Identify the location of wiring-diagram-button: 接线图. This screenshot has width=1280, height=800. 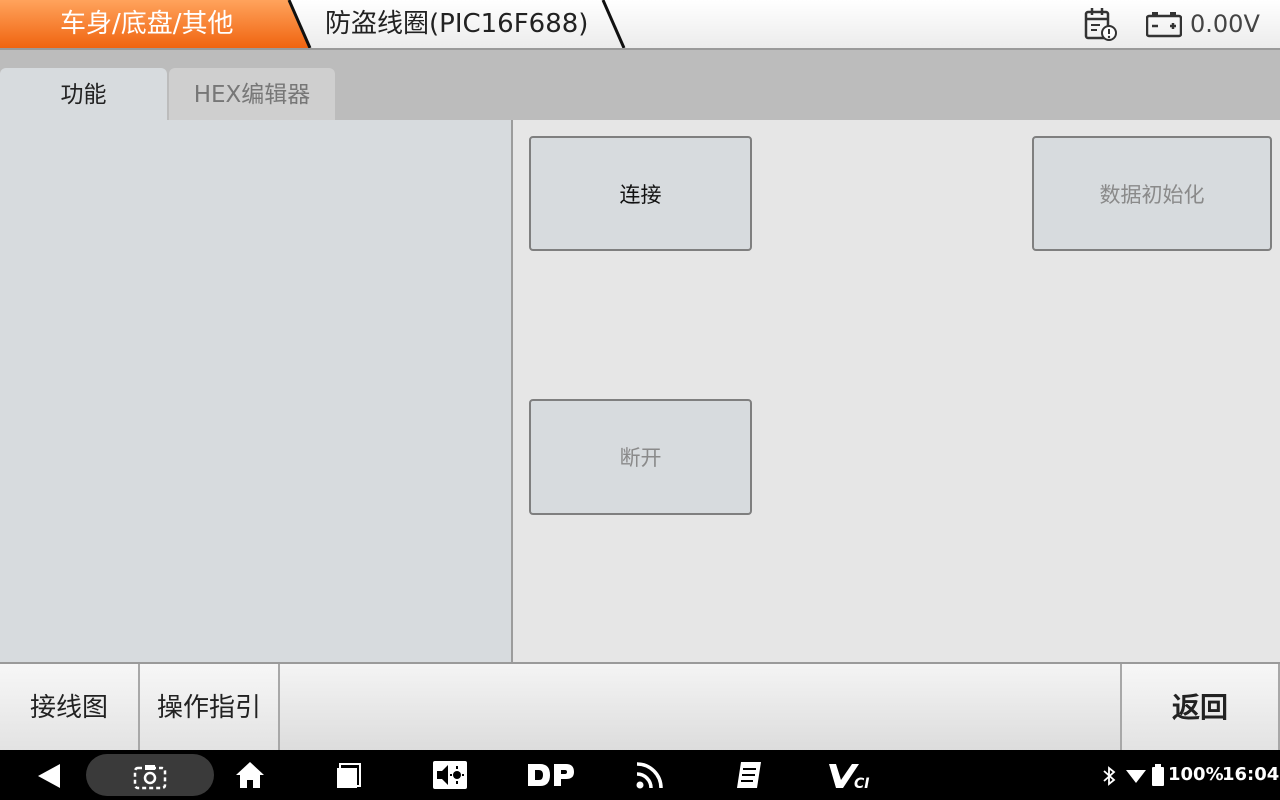
(70, 708).